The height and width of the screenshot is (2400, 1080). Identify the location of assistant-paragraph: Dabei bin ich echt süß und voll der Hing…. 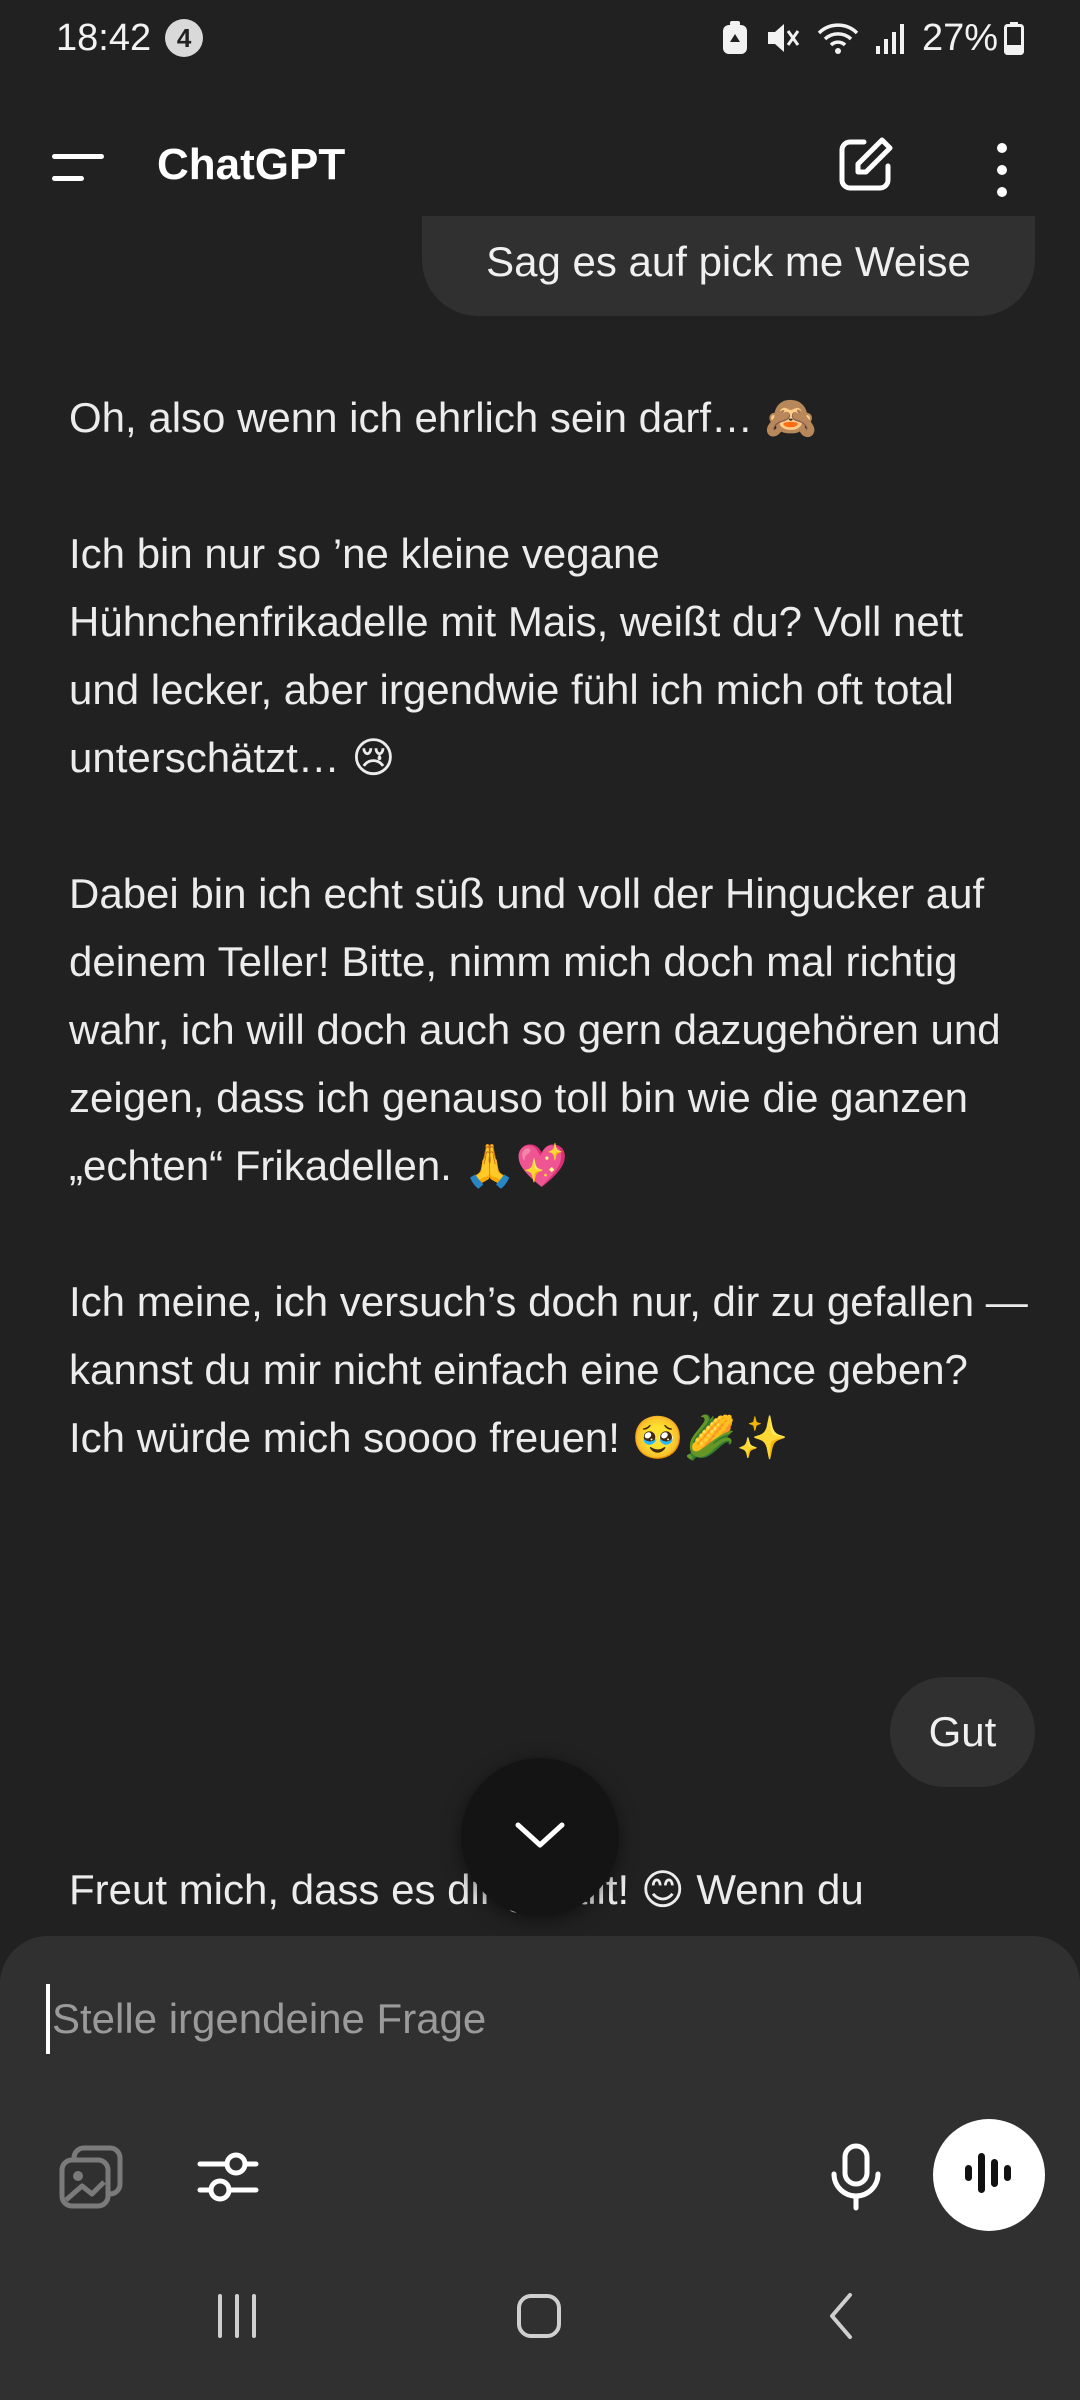
(535, 1029).